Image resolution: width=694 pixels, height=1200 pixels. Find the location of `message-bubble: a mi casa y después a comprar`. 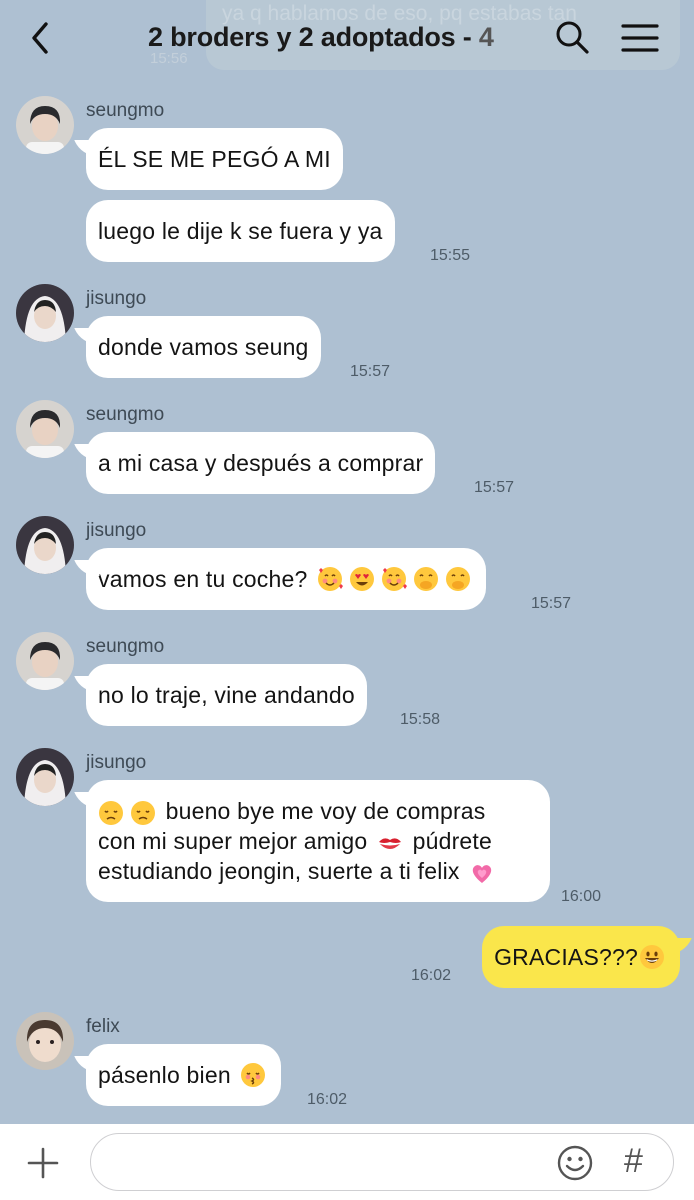

message-bubble: a mi casa y después a comprar is located at coordinates (261, 463).